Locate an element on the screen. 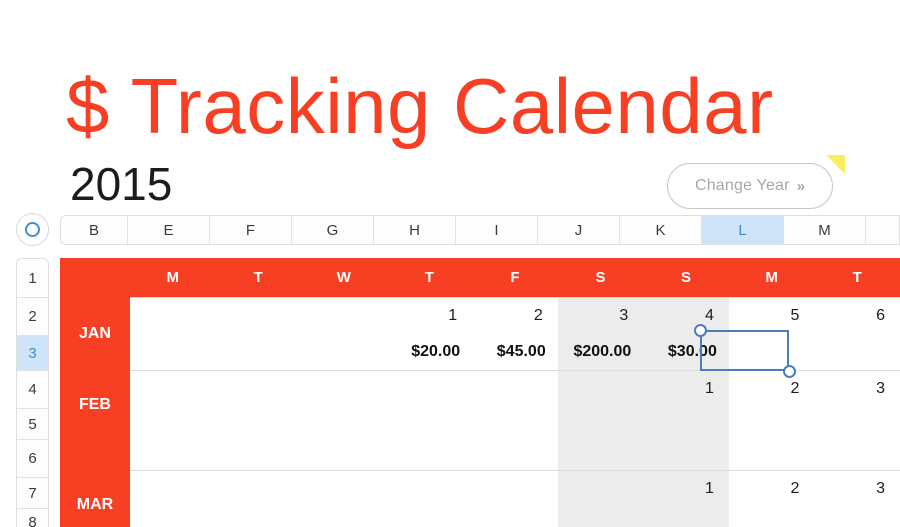  column-header-g: G is located at coordinates (333, 230).